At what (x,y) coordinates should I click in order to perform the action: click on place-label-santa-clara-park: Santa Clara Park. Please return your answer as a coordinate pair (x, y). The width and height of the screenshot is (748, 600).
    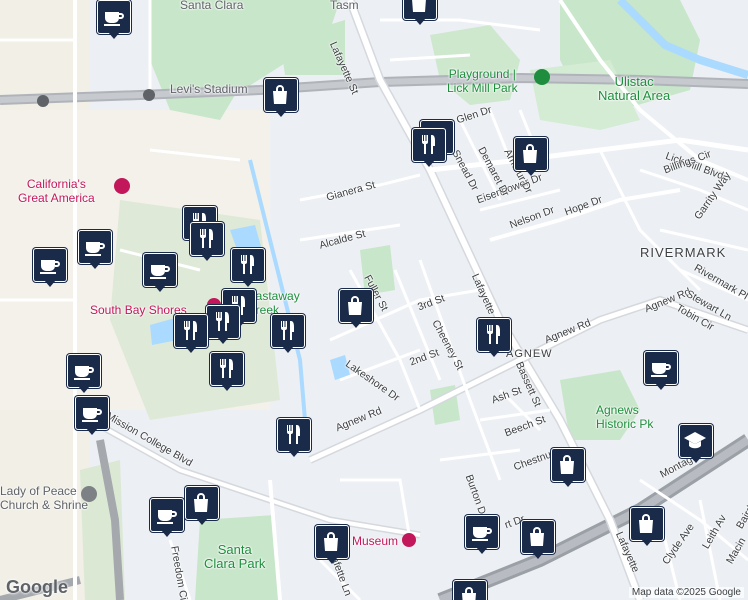
    Looking at the image, I should click on (234, 557).